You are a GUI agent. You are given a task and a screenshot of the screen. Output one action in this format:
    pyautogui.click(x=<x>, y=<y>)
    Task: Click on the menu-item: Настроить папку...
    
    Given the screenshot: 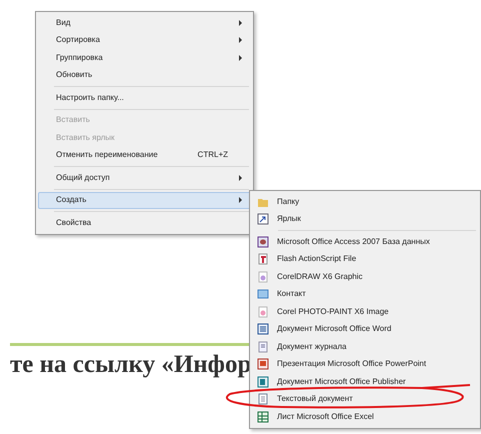 What is the action you would take?
    pyautogui.click(x=144, y=97)
    